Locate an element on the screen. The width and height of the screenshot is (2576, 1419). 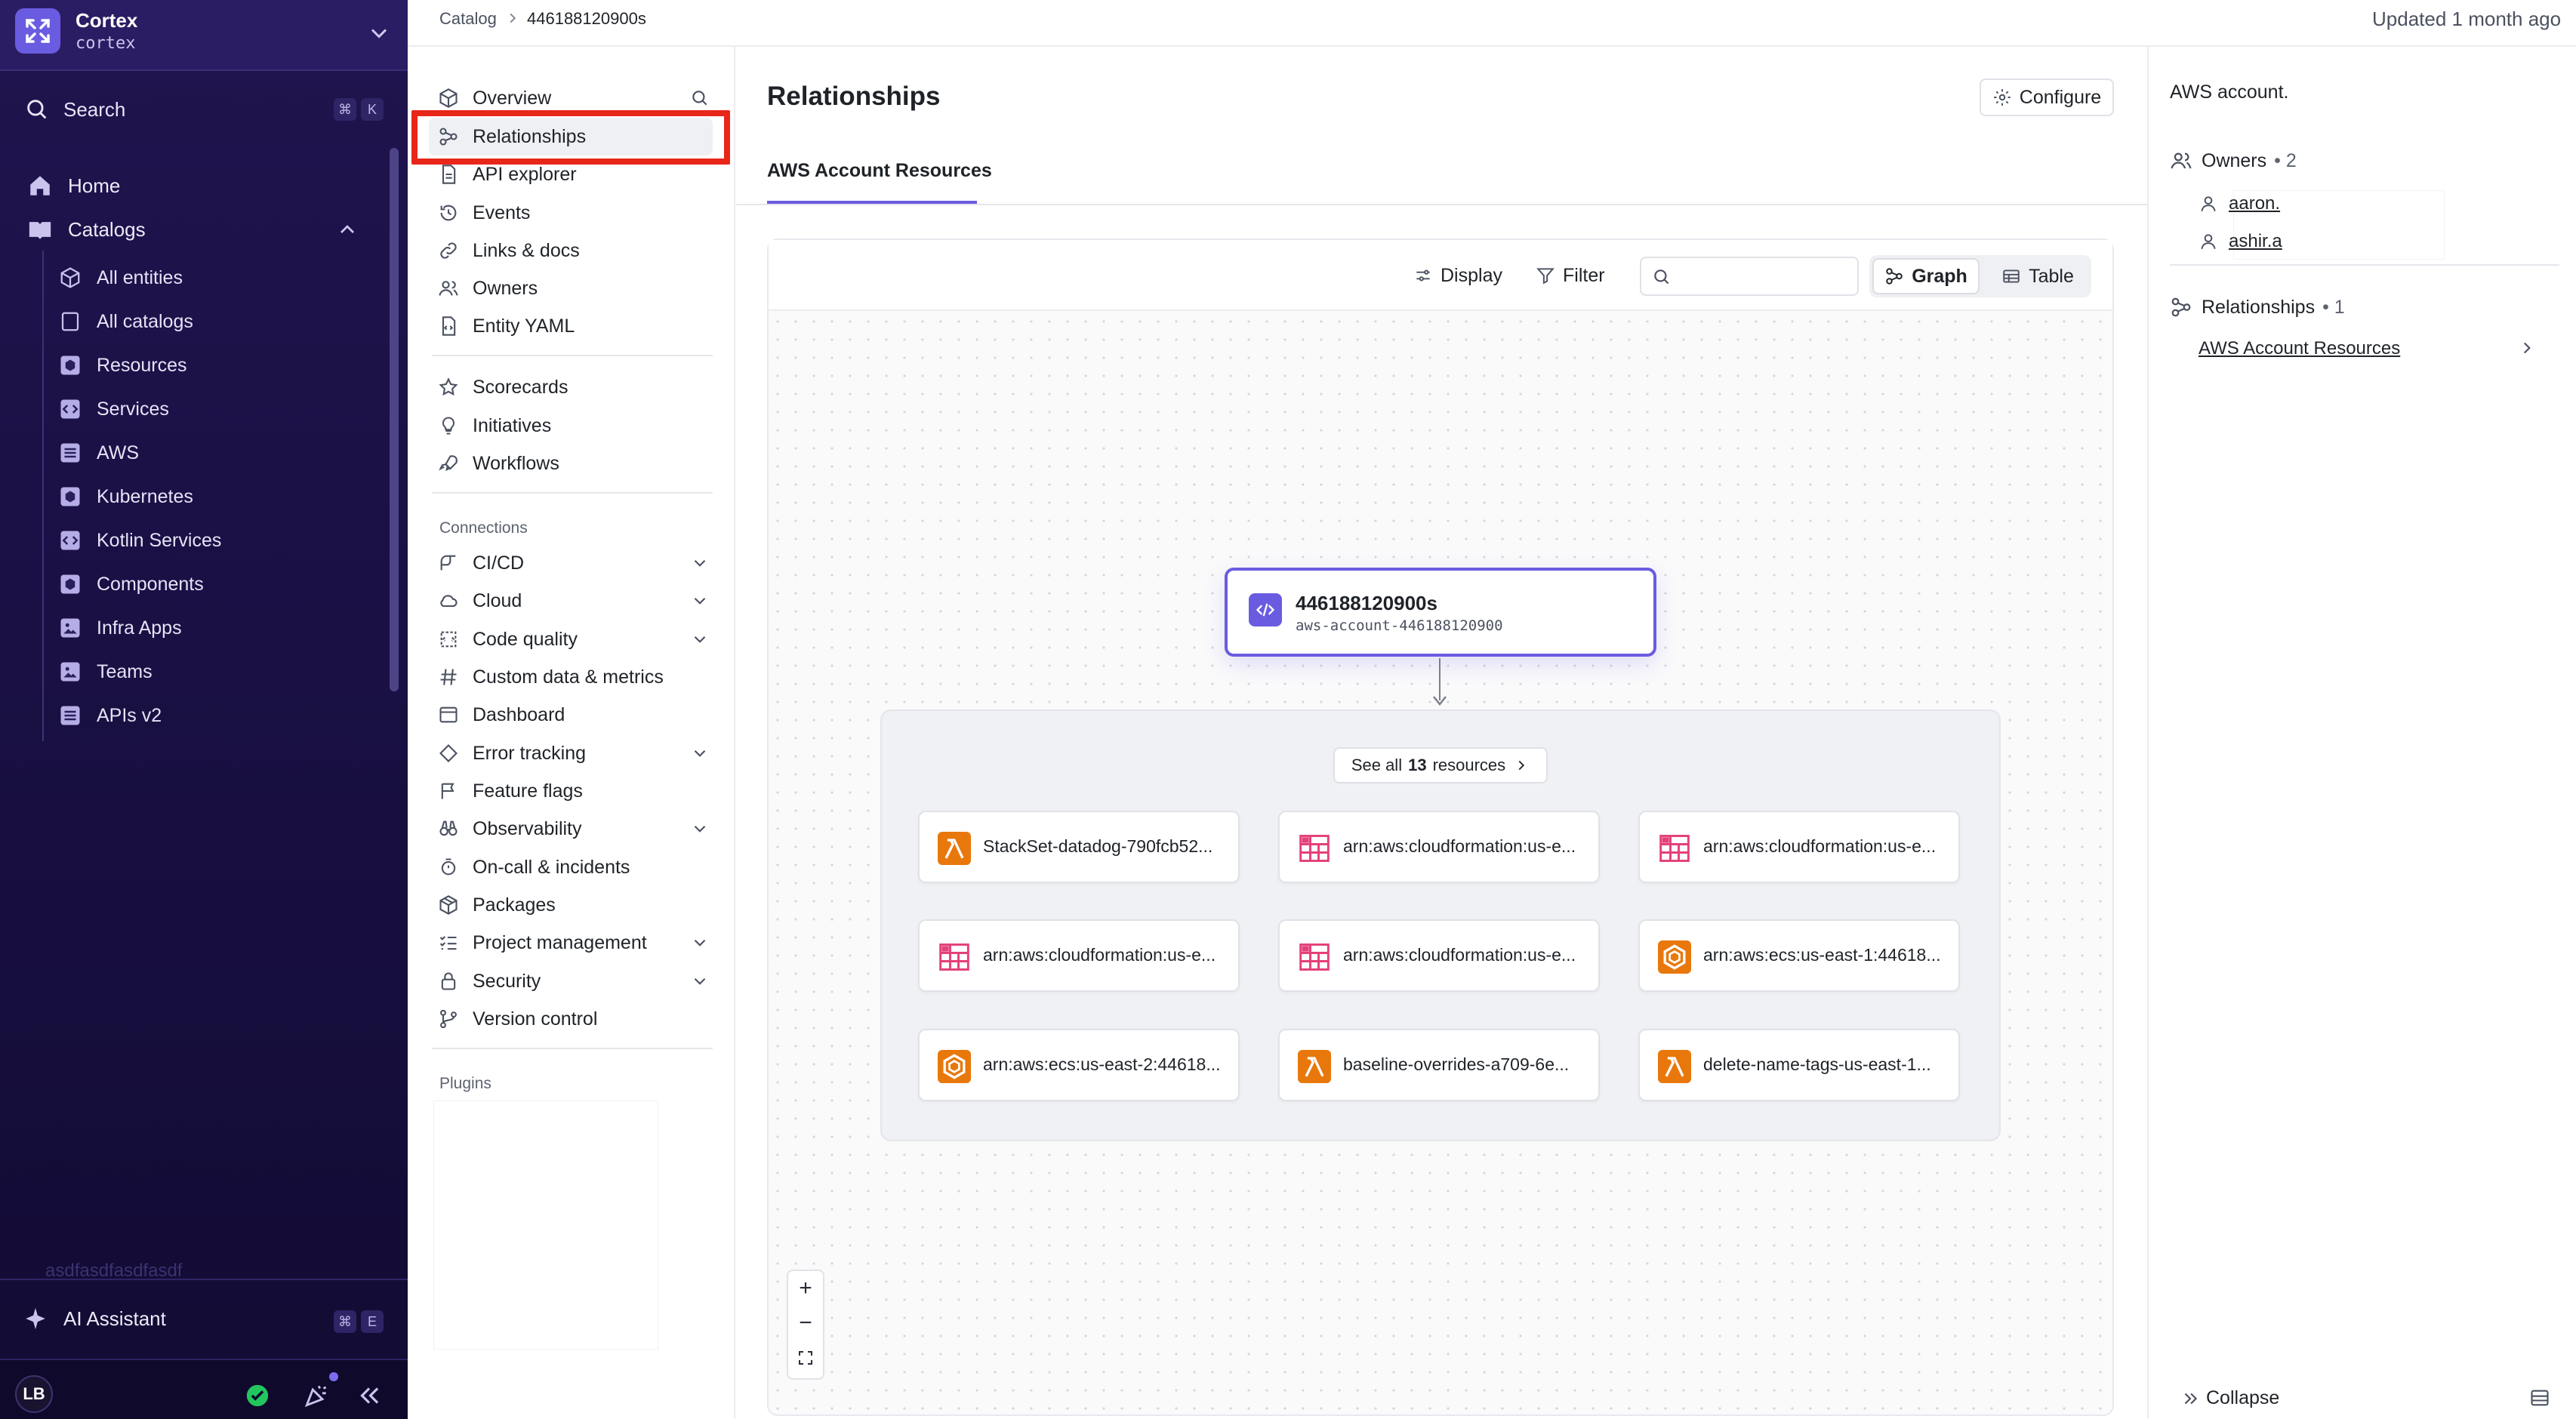
sidebar-search: Search ⌘ K is located at coordinates (202, 109).